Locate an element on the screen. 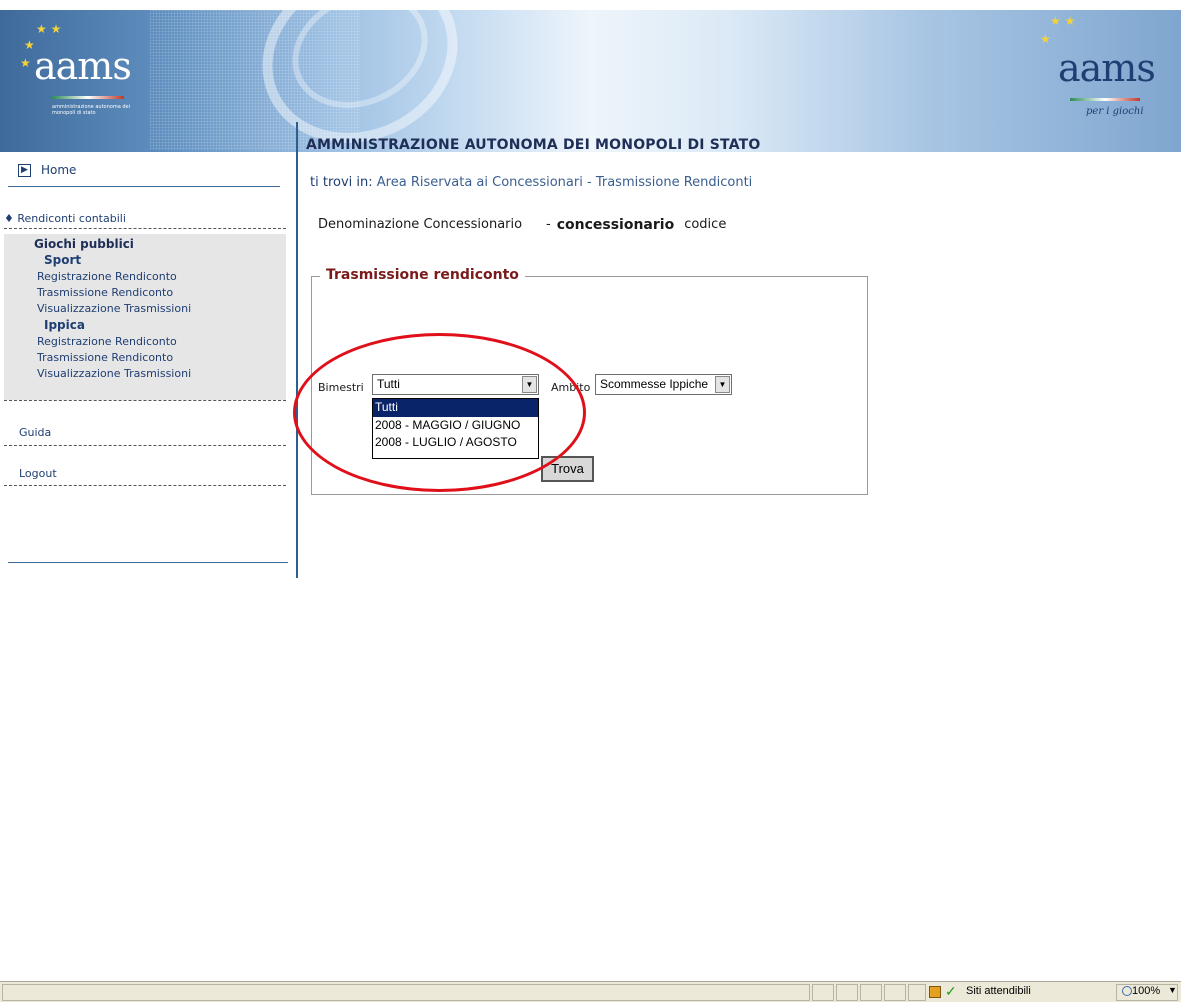  conc-code: codice is located at coordinates (705, 224).